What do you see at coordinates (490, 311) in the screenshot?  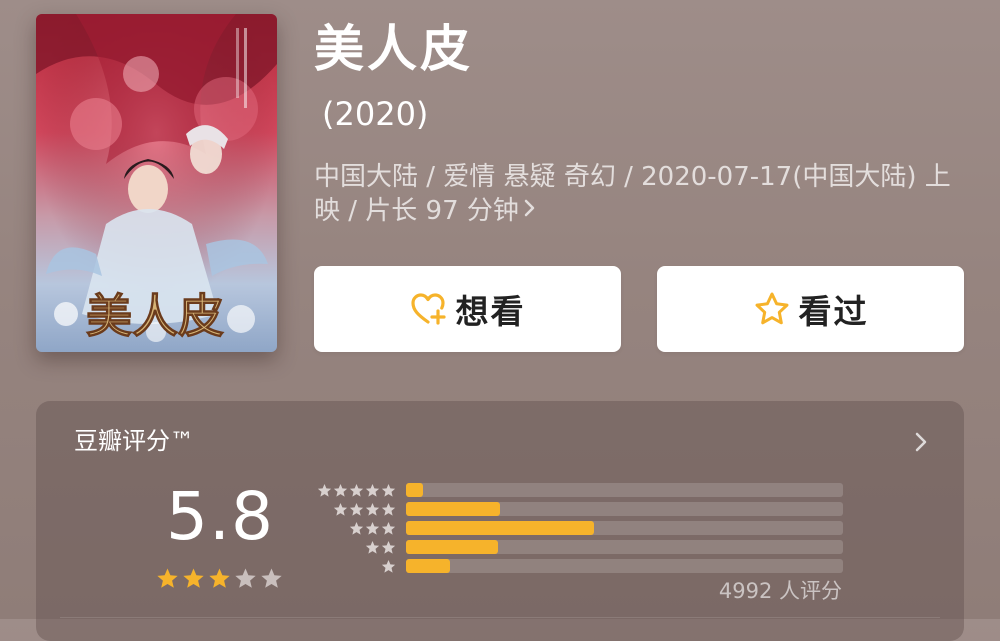 I see `want-to-watch-label: 想看` at bounding box center [490, 311].